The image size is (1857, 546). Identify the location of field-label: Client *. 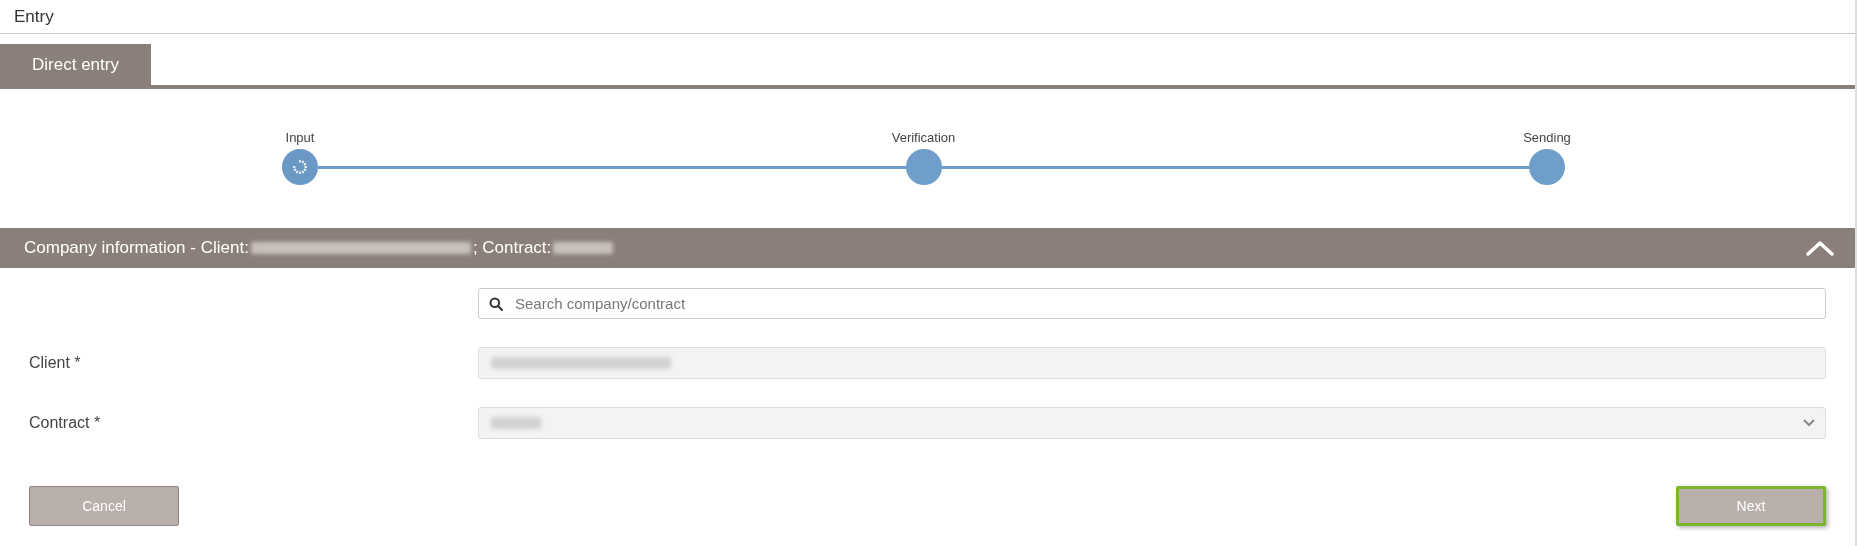
(55, 363).